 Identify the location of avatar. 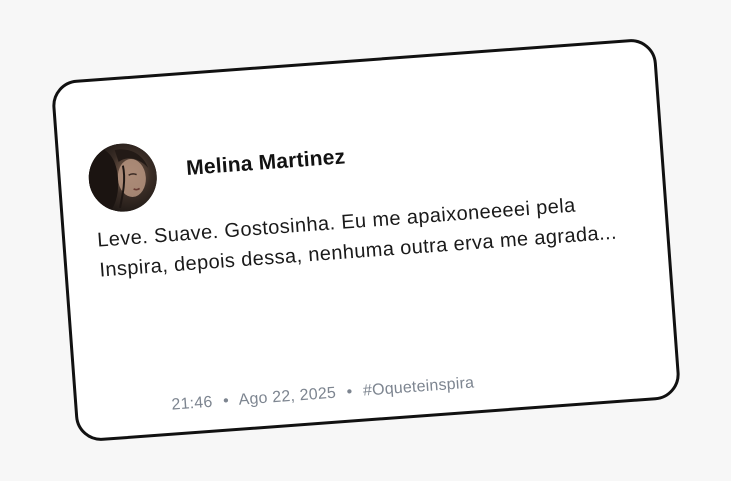
(123, 178).